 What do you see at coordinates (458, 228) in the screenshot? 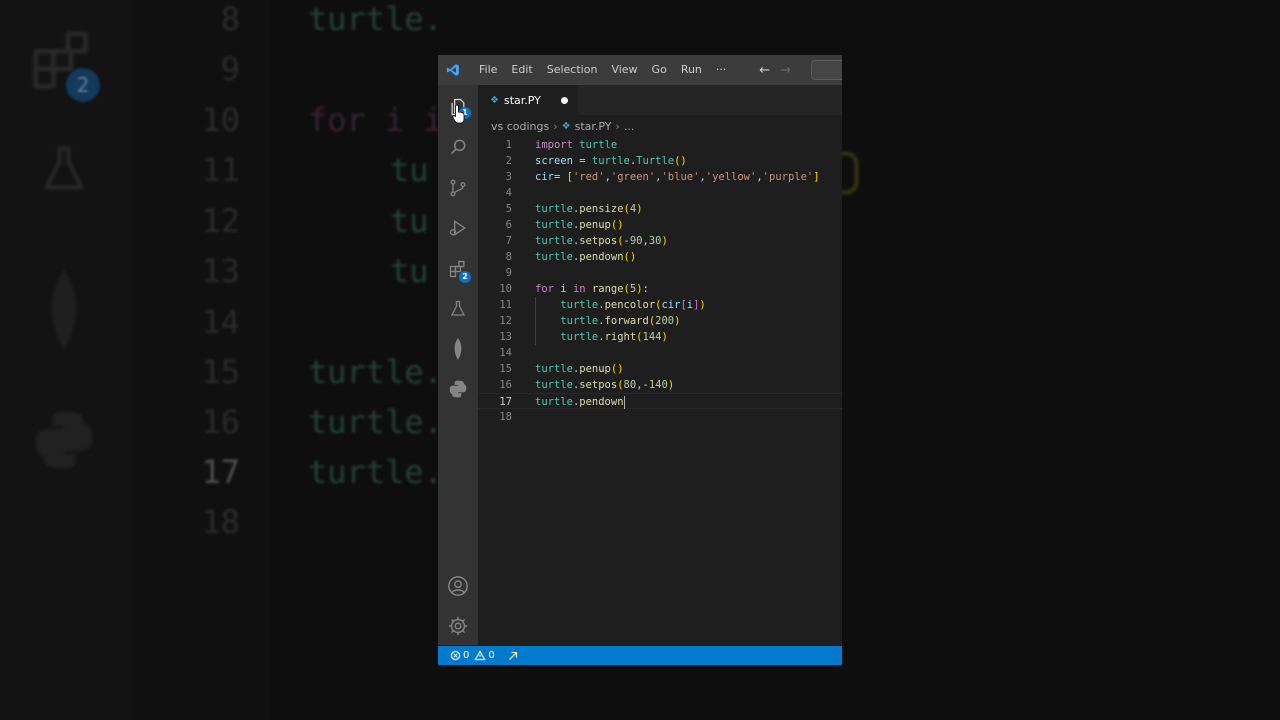
I see `run-debug-icon` at bounding box center [458, 228].